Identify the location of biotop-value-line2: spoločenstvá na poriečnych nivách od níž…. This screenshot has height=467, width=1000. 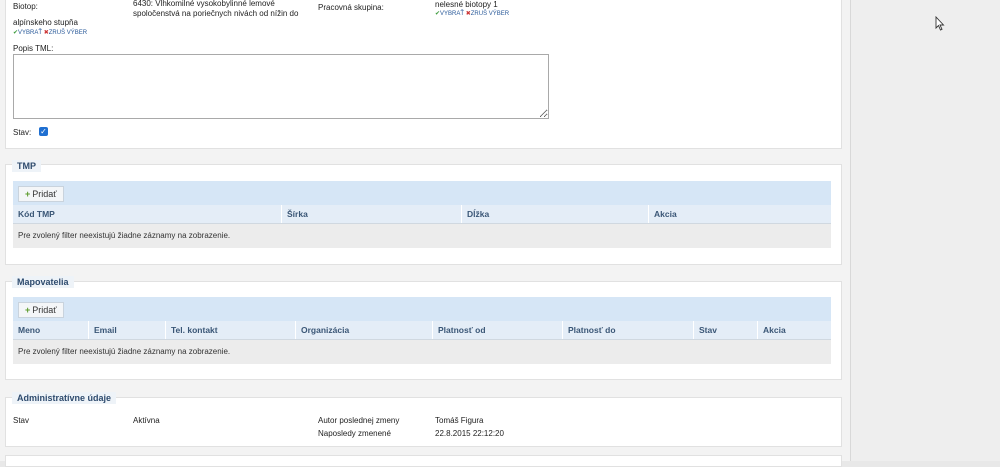
(216, 13).